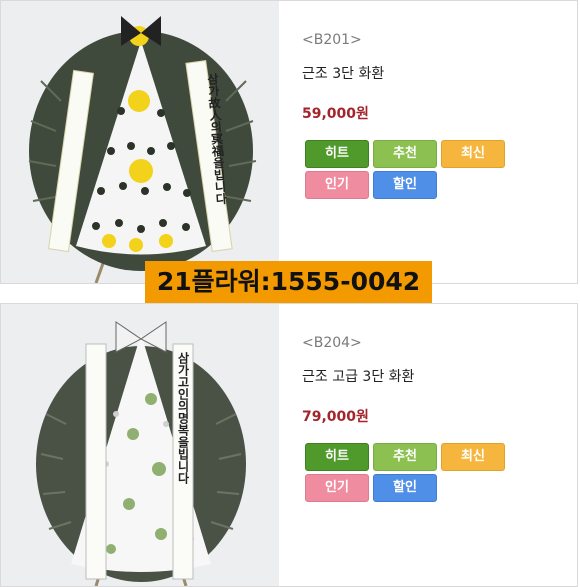 The width and height of the screenshot is (580, 587). Describe the element at coordinates (335, 417) in the screenshot. I see `product-price: 79,000원` at that location.